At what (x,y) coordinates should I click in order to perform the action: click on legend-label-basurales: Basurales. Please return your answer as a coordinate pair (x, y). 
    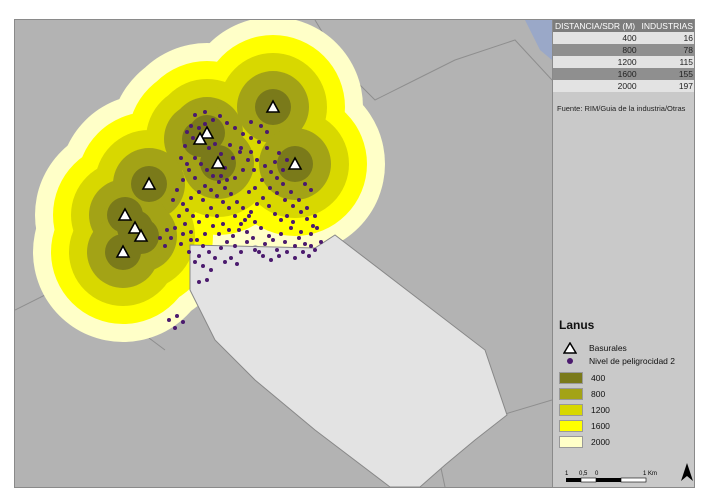
    Looking at the image, I should click on (608, 348).